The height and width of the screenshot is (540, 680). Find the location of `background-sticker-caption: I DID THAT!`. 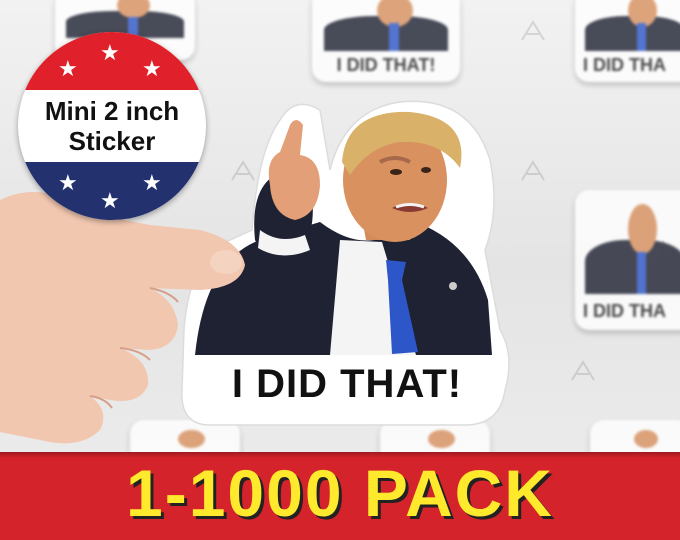

background-sticker-caption: I DID THAT! is located at coordinates (386, 65).